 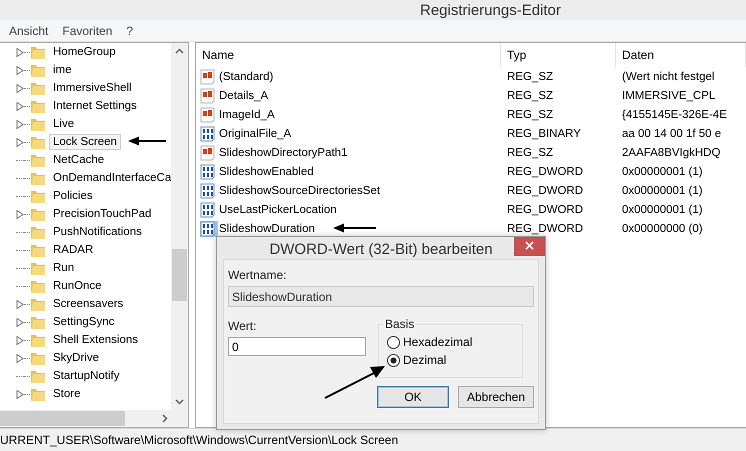 What do you see at coordinates (558, 55) in the screenshot?
I see `column-header: Typ` at bounding box center [558, 55].